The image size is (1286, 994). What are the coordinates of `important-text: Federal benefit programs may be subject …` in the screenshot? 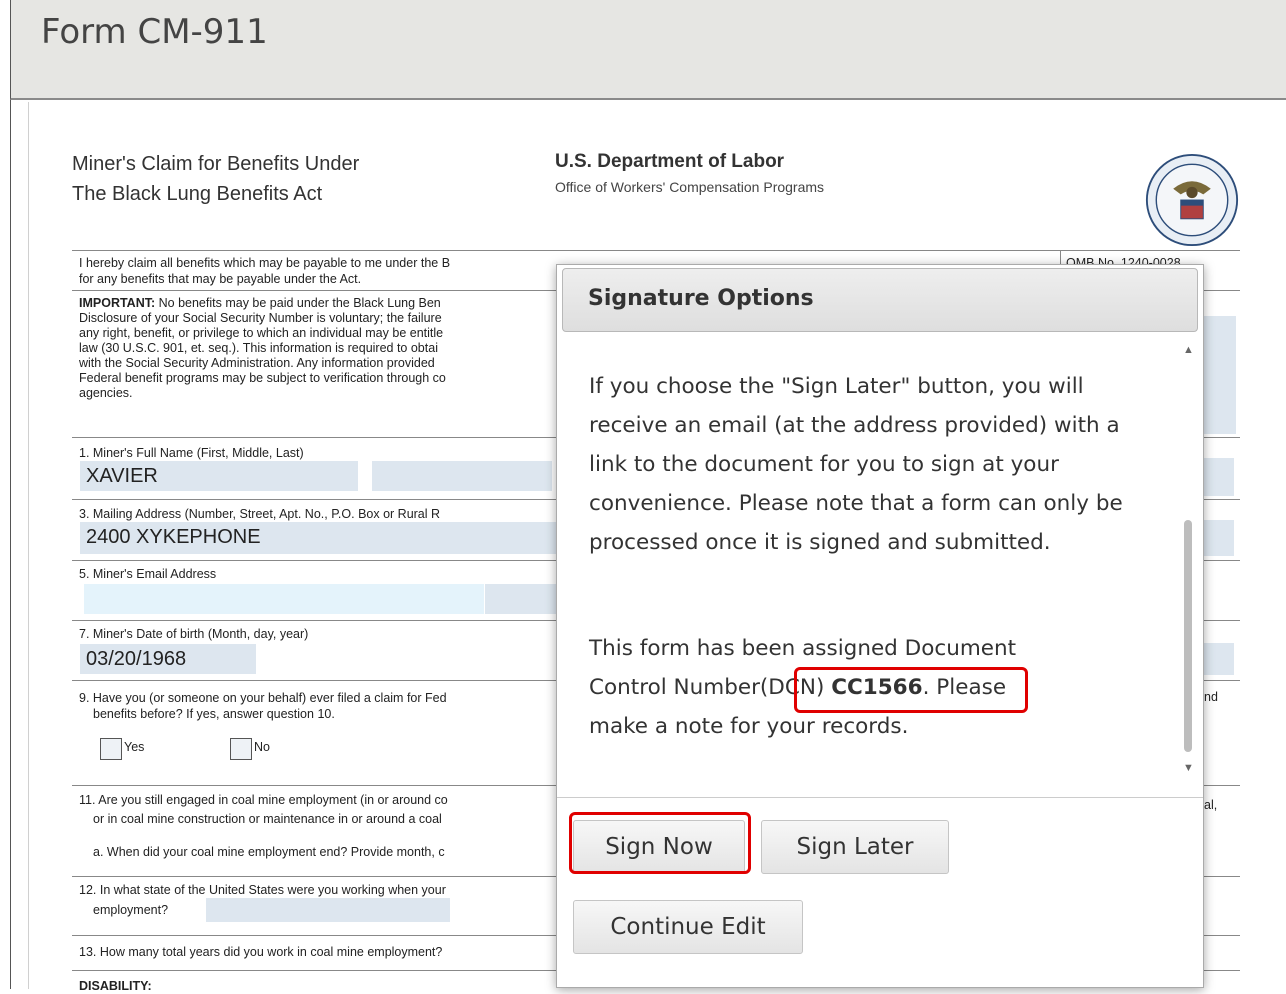 It's located at (262, 378).